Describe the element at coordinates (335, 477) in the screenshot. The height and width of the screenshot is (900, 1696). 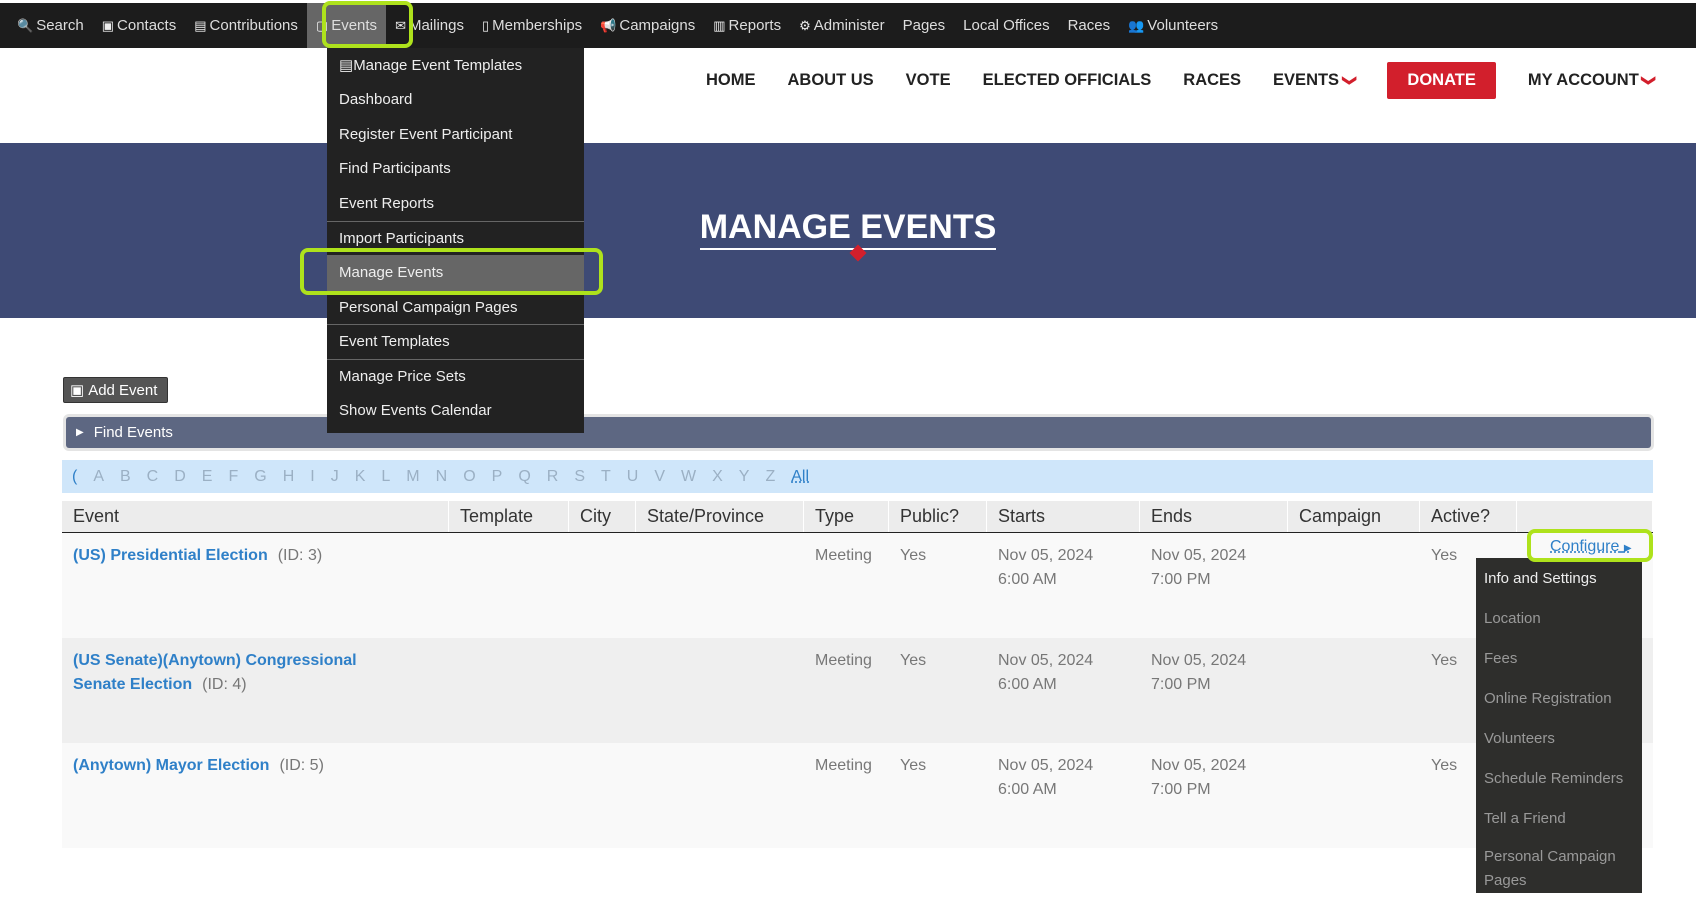
I see `alpha-filter-j: J` at that location.